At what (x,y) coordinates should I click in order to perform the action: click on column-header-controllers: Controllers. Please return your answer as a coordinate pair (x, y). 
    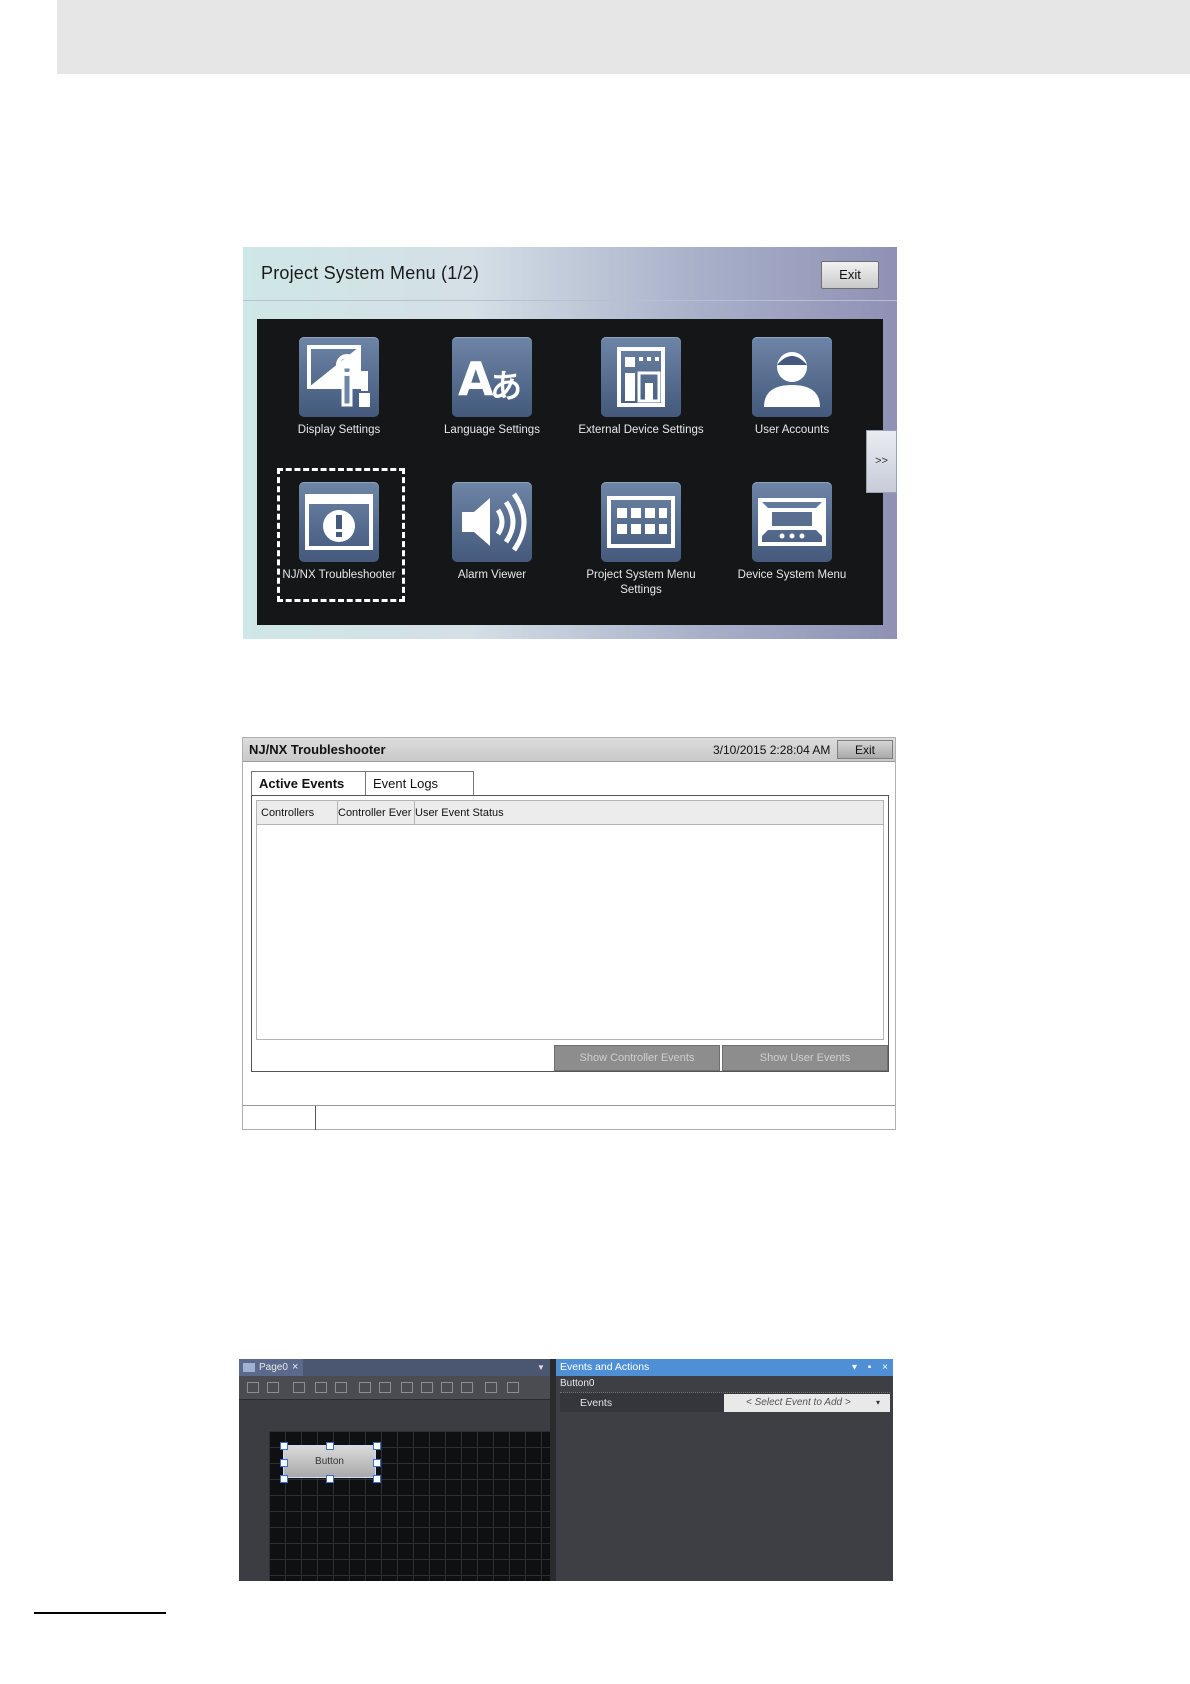
    Looking at the image, I should click on (297, 813).